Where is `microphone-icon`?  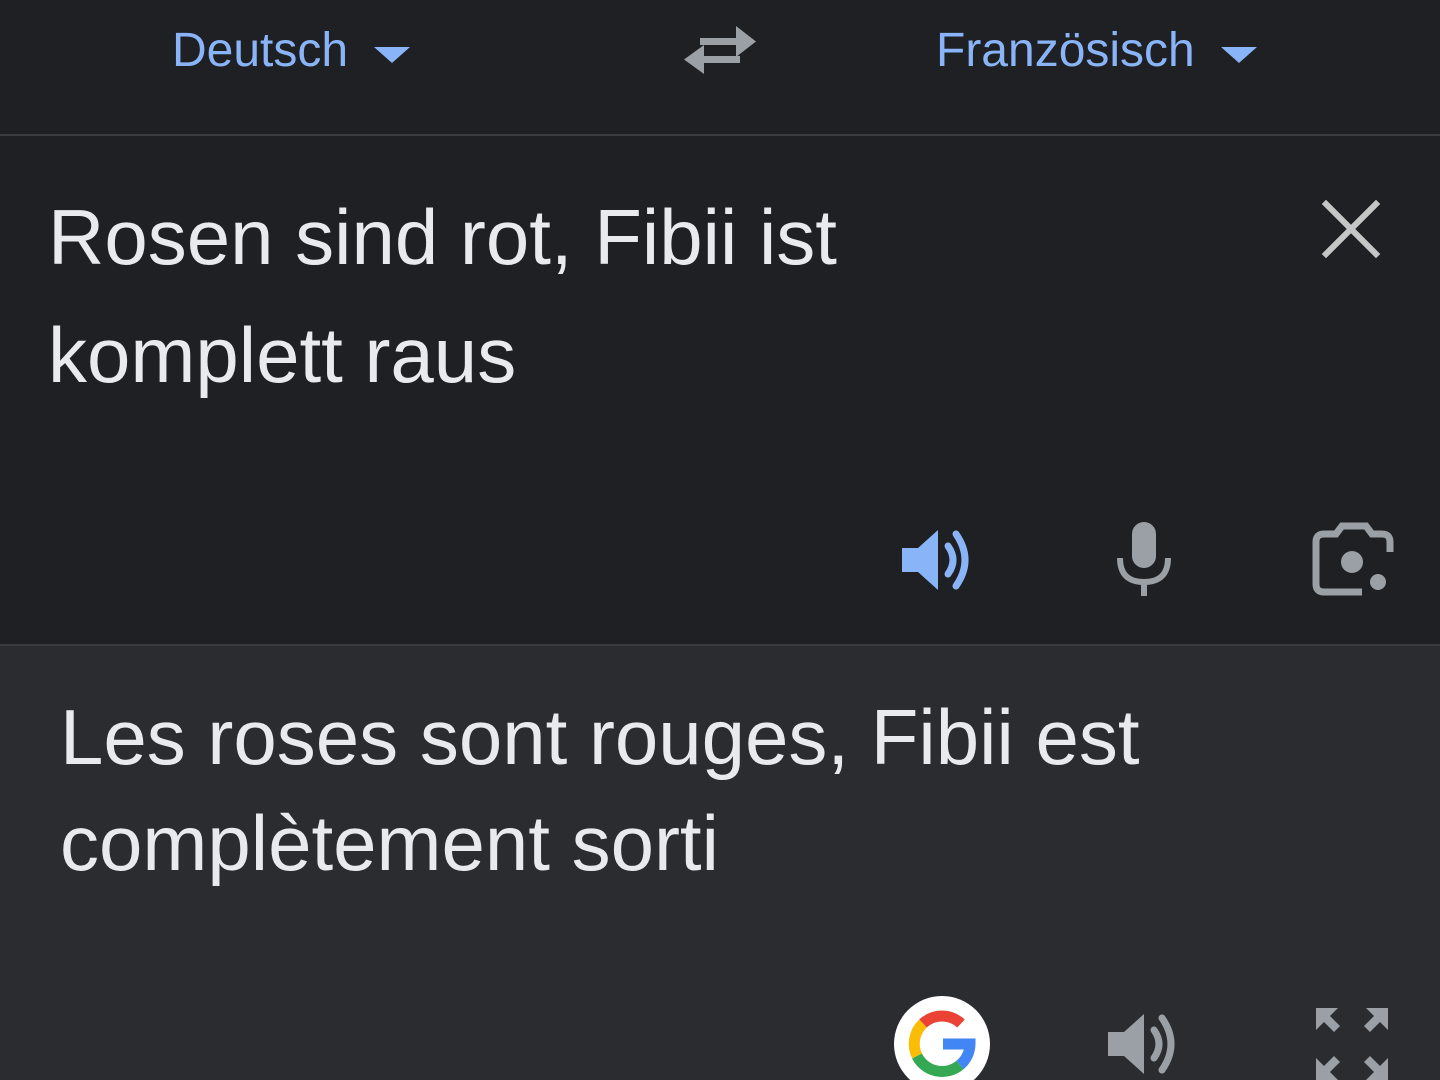 microphone-icon is located at coordinates (1144, 559).